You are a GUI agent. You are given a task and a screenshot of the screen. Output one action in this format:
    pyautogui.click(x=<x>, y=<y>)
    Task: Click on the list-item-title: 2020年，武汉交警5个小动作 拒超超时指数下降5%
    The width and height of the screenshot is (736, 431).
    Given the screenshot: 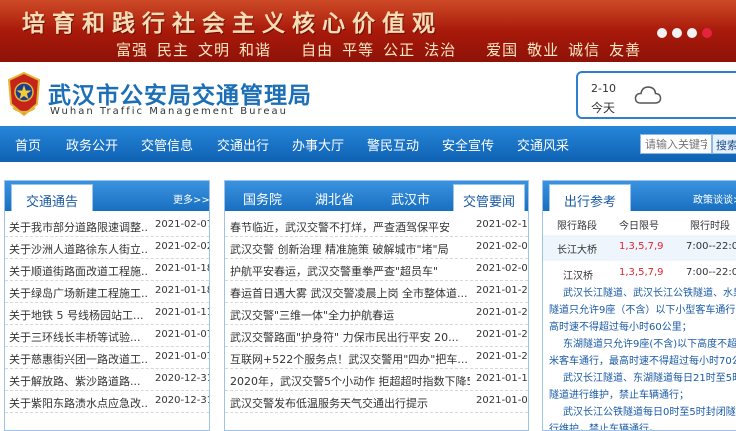 What is the action you would take?
    pyautogui.click(x=350, y=381)
    